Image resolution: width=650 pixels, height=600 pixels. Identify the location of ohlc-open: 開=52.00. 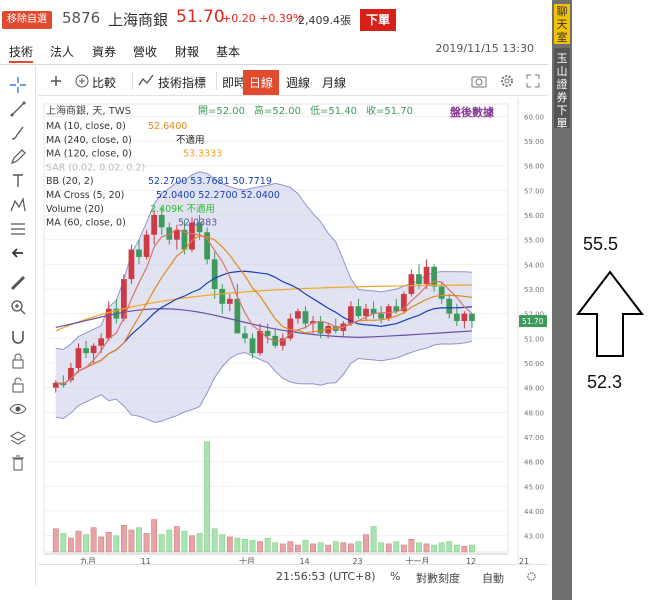
(221, 111).